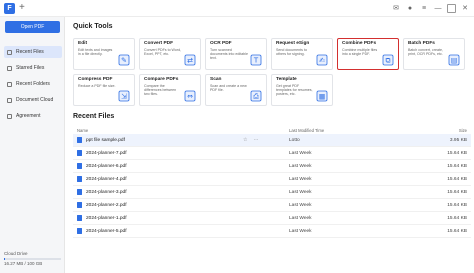  Describe the element at coordinates (106, 231) in the screenshot. I see `file-name: 2024-planner-5.pdf` at that location.